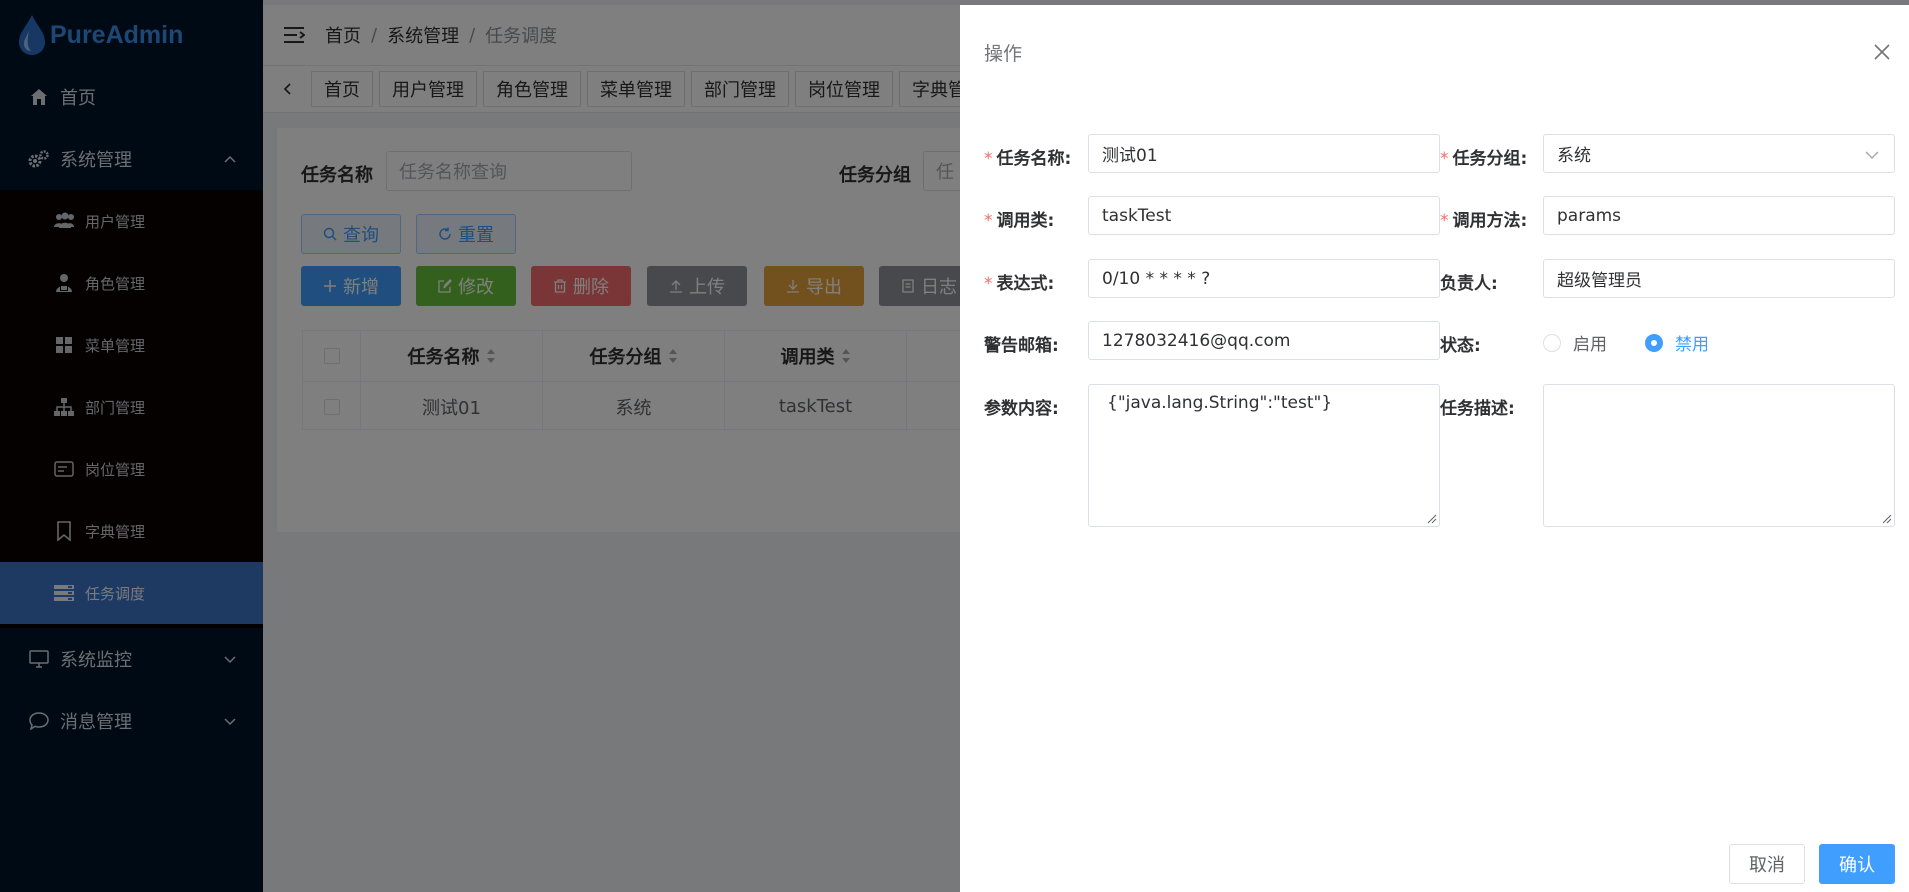 This screenshot has height=892, width=1909. Describe the element at coordinates (1590, 345) in the screenshot. I see `radio-label: 启用` at that location.